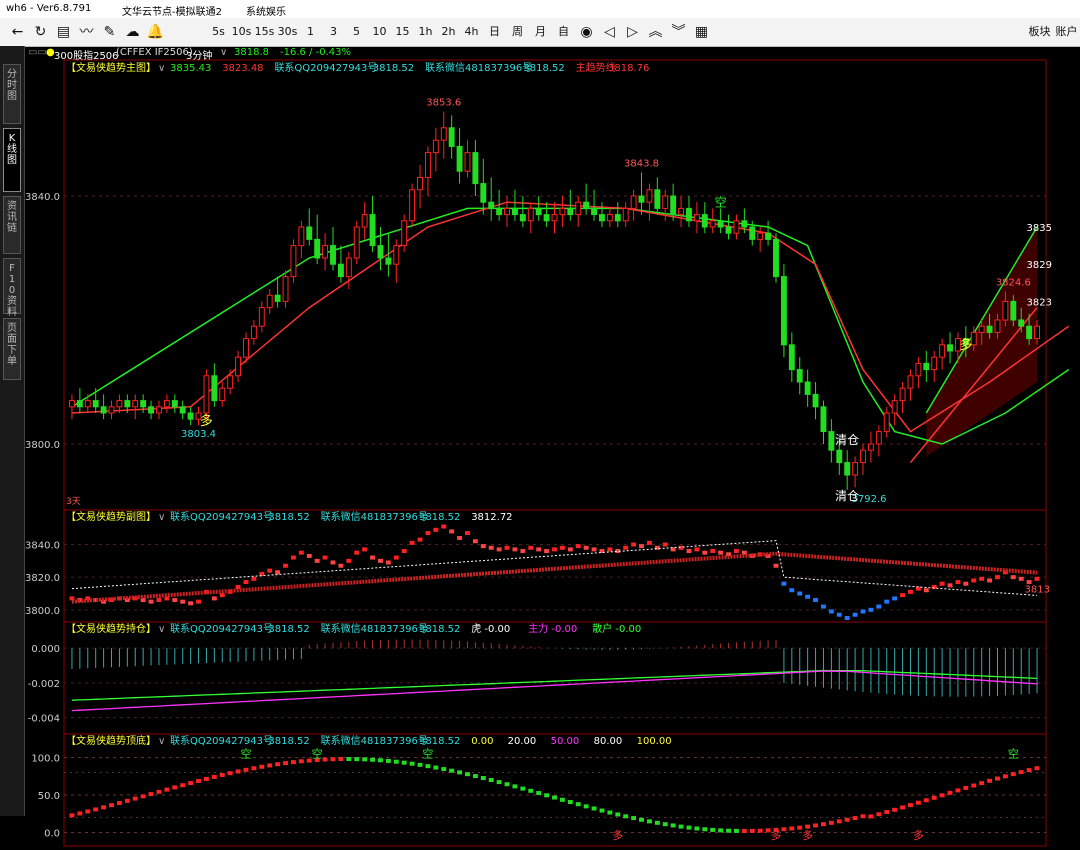 The height and width of the screenshot is (850, 1080). Describe the element at coordinates (109, 32) in the screenshot. I see `draw-tool-icon: ✎` at that location.